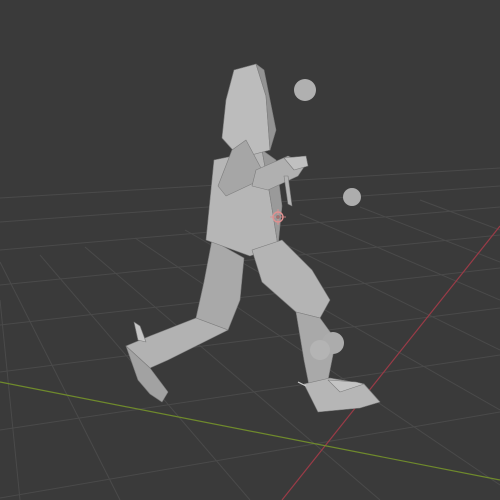 The height and width of the screenshot is (500, 500). What do you see at coordinates (220, 285) in the screenshot?
I see `back-thigh` at bounding box center [220, 285].